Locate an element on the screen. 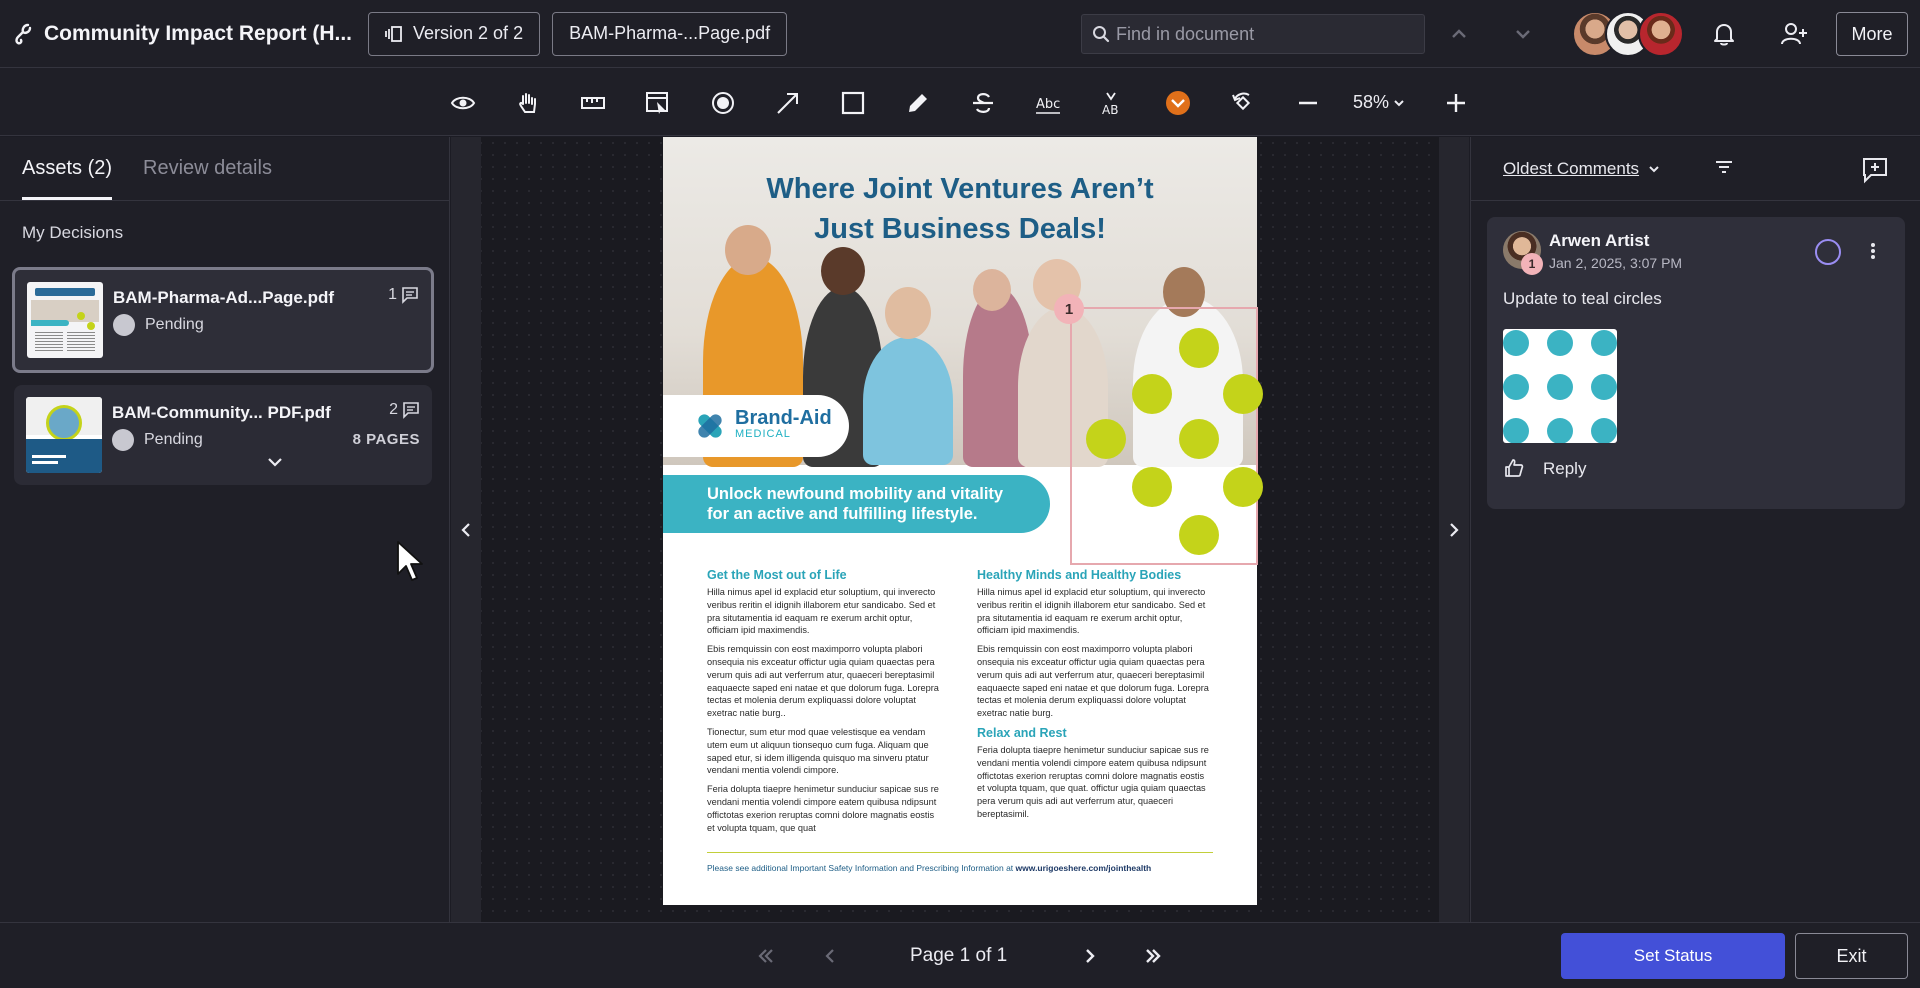 The image size is (1920, 988). ruler-icon is located at coordinates (593, 103).